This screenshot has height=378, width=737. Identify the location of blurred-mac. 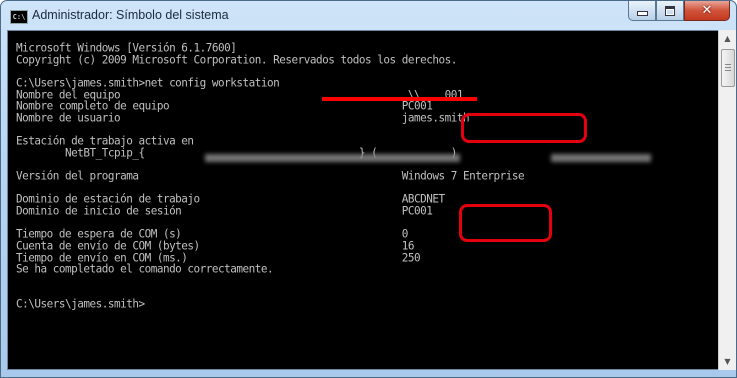
(601, 158).